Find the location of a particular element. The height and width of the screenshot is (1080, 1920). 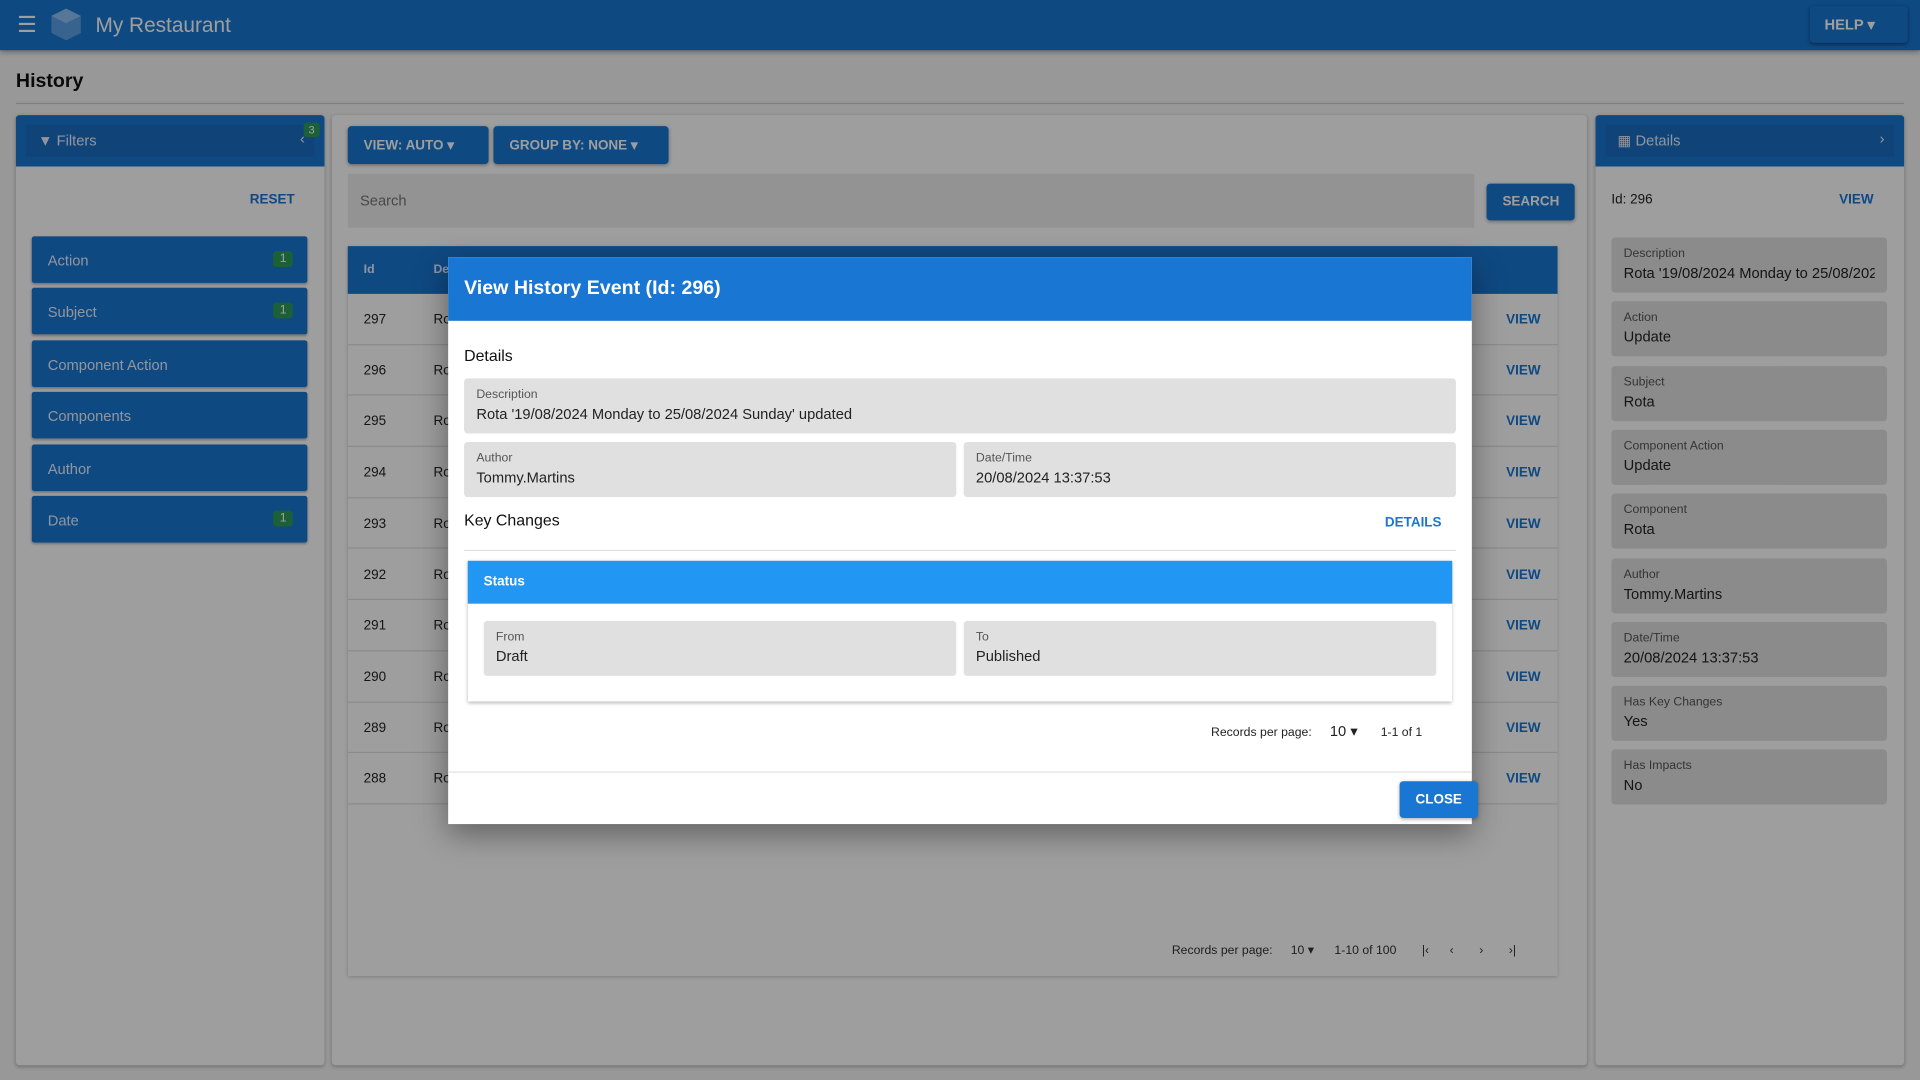

to-field: To Published is located at coordinates (1200, 648).